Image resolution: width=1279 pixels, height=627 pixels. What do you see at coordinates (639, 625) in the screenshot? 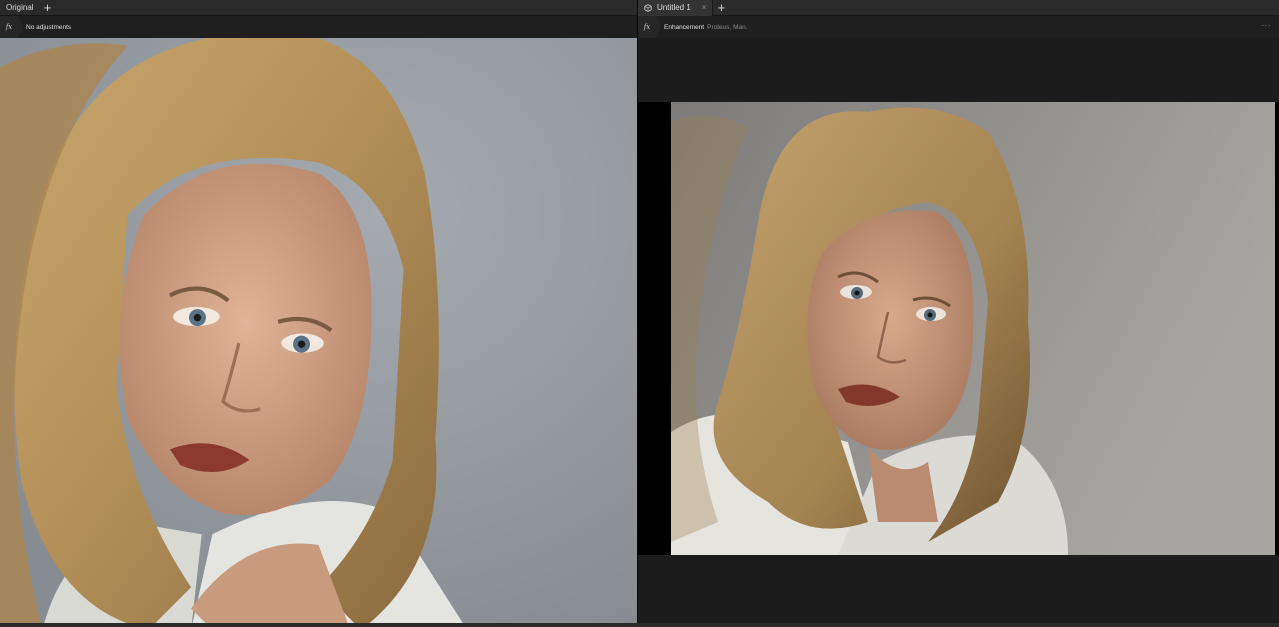
I see `bottom-status-strip` at bounding box center [639, 625].